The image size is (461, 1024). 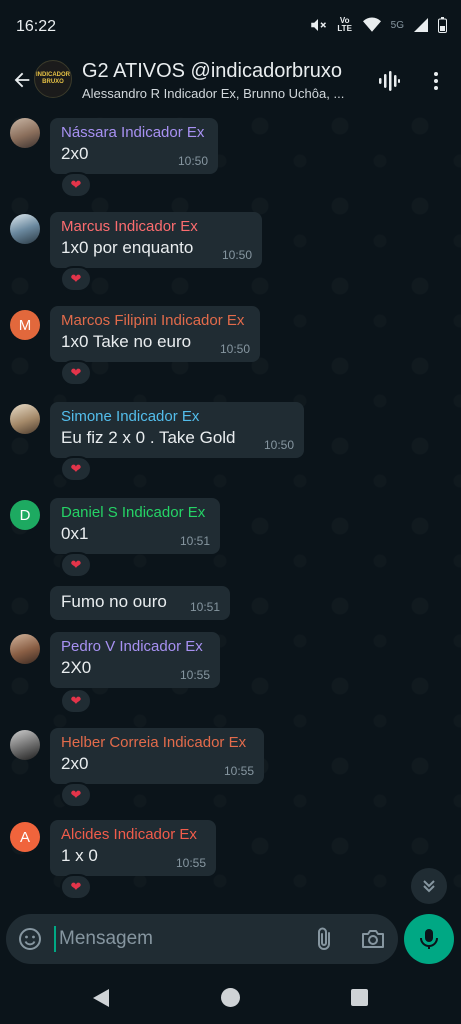 I want to click on sender-name: Pedro V Indicador Ex, so click(x=135, y=646).